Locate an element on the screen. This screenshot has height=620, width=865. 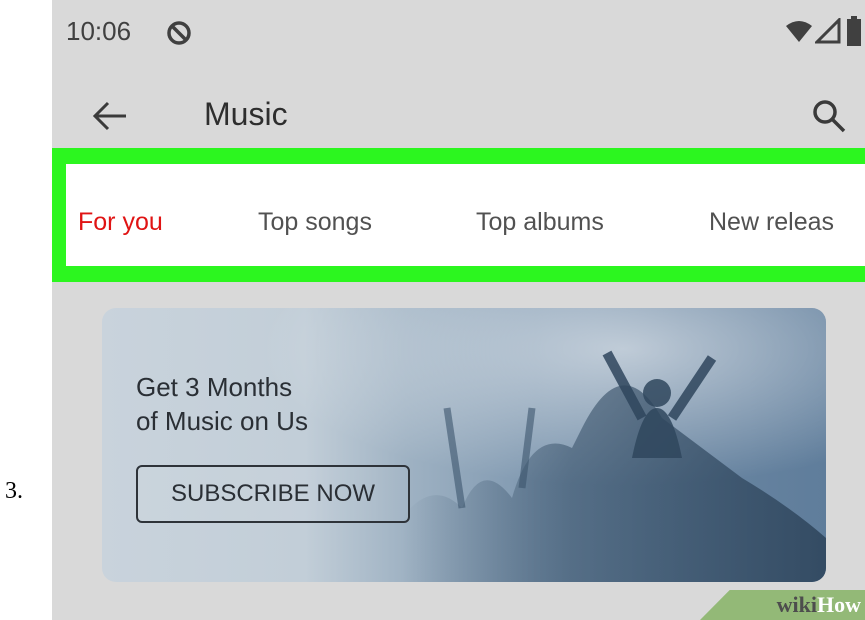
banner-headline-line-2: of Music on Us is located at coordinates (222, 421).